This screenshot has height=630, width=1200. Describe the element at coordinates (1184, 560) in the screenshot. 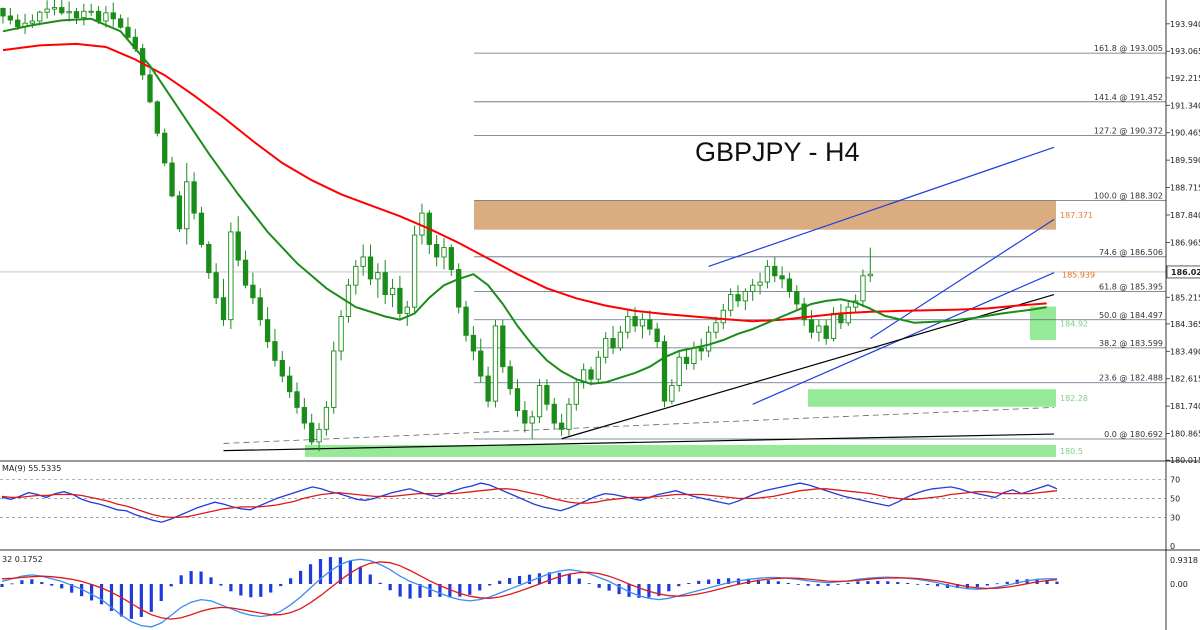

I see `macd-axis-label: 0.9318` at that location.